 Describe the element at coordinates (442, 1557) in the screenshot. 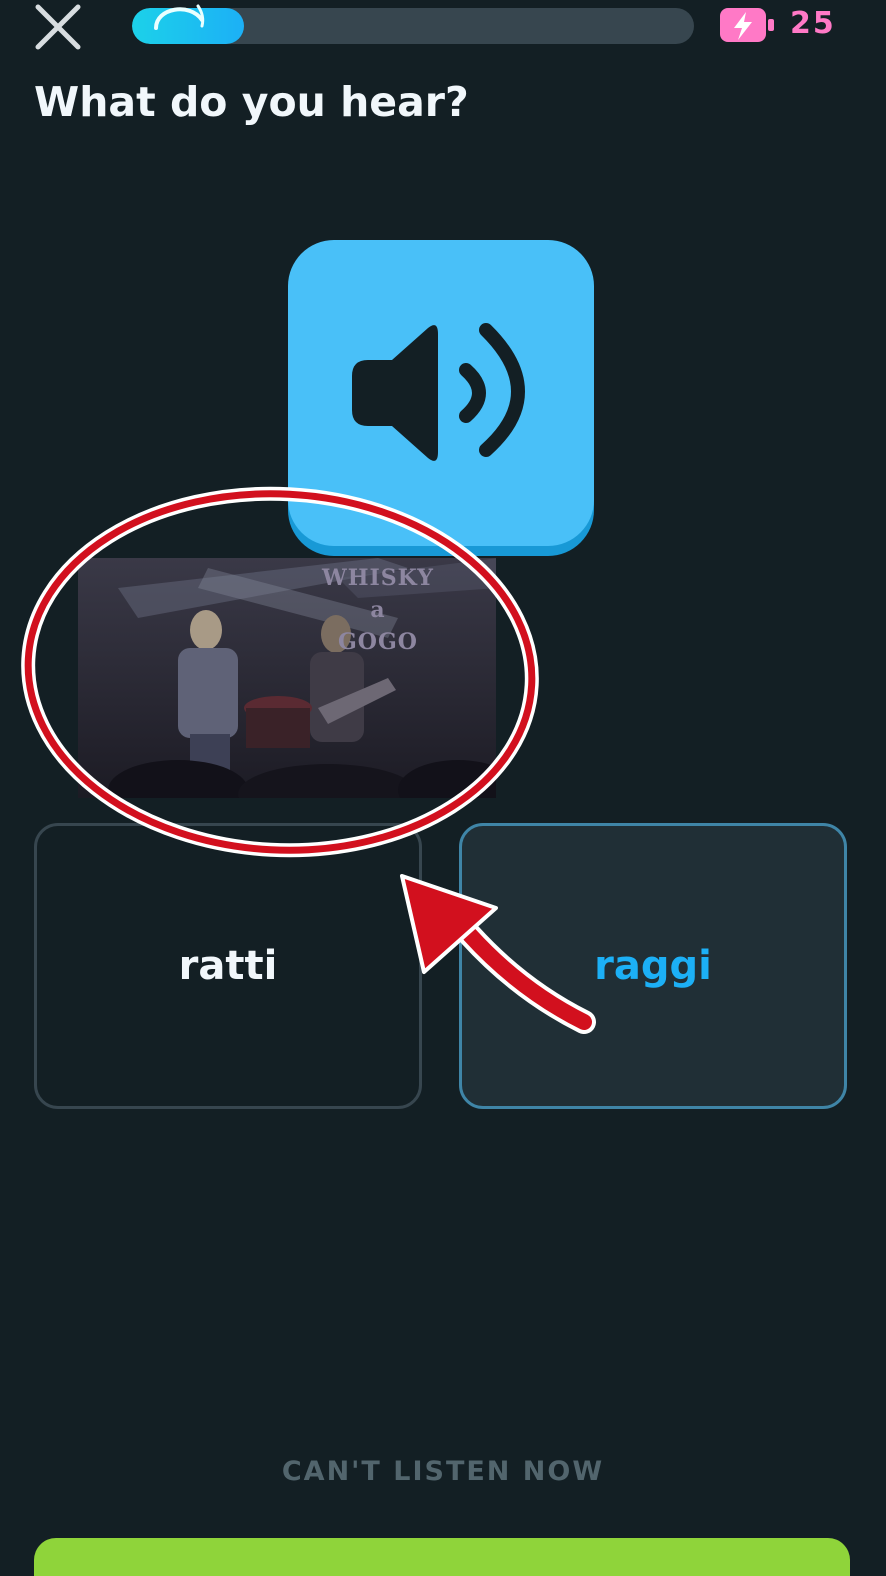

I see `check-button` at that location.